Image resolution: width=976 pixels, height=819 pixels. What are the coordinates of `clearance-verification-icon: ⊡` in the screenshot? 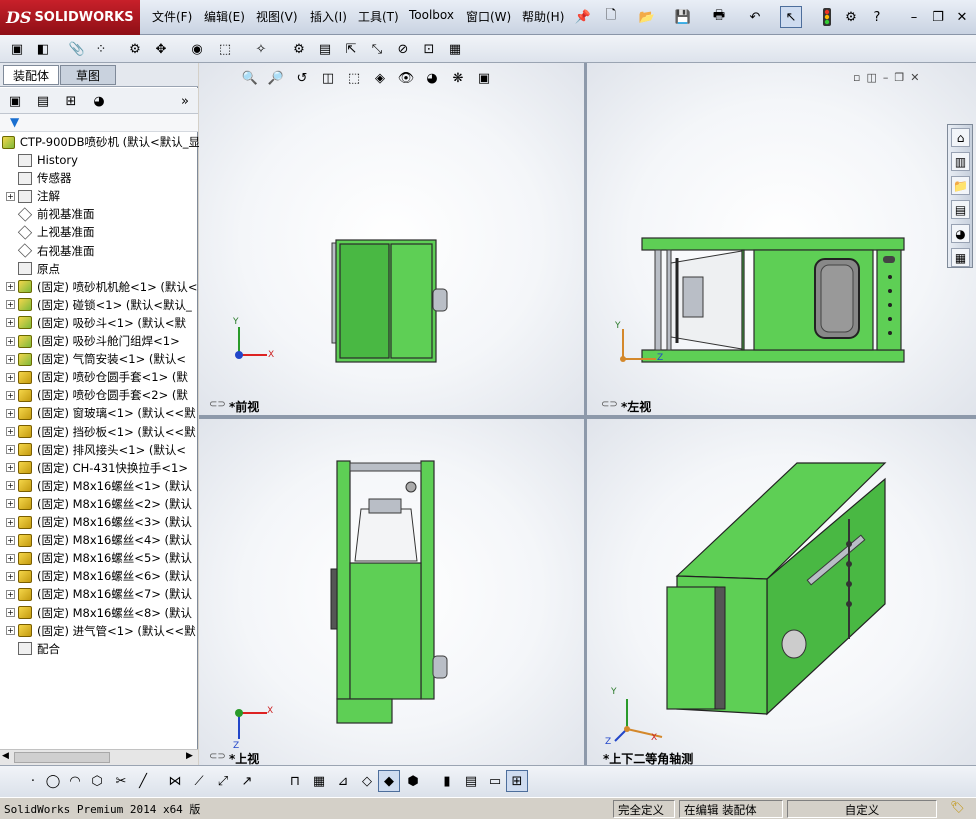 It's located at (429, 49).